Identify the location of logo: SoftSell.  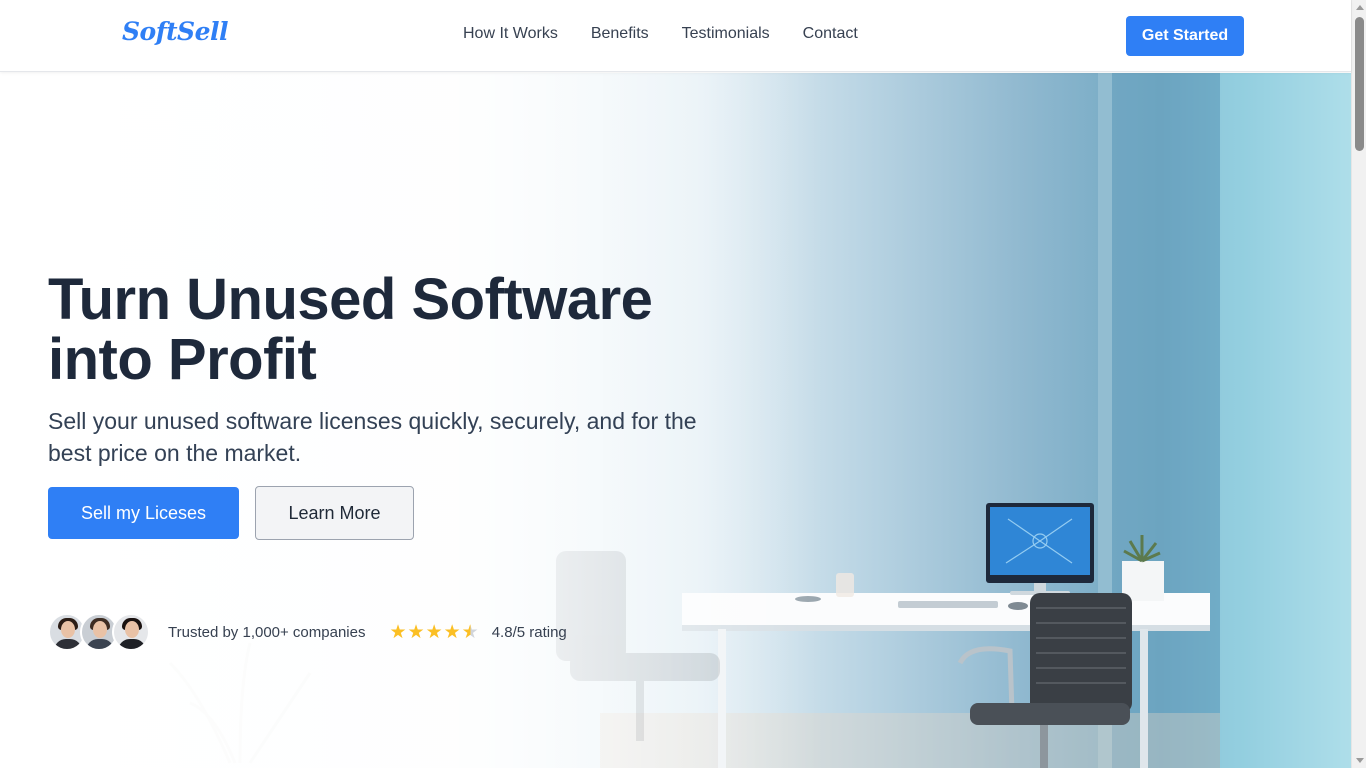
(175, 31).